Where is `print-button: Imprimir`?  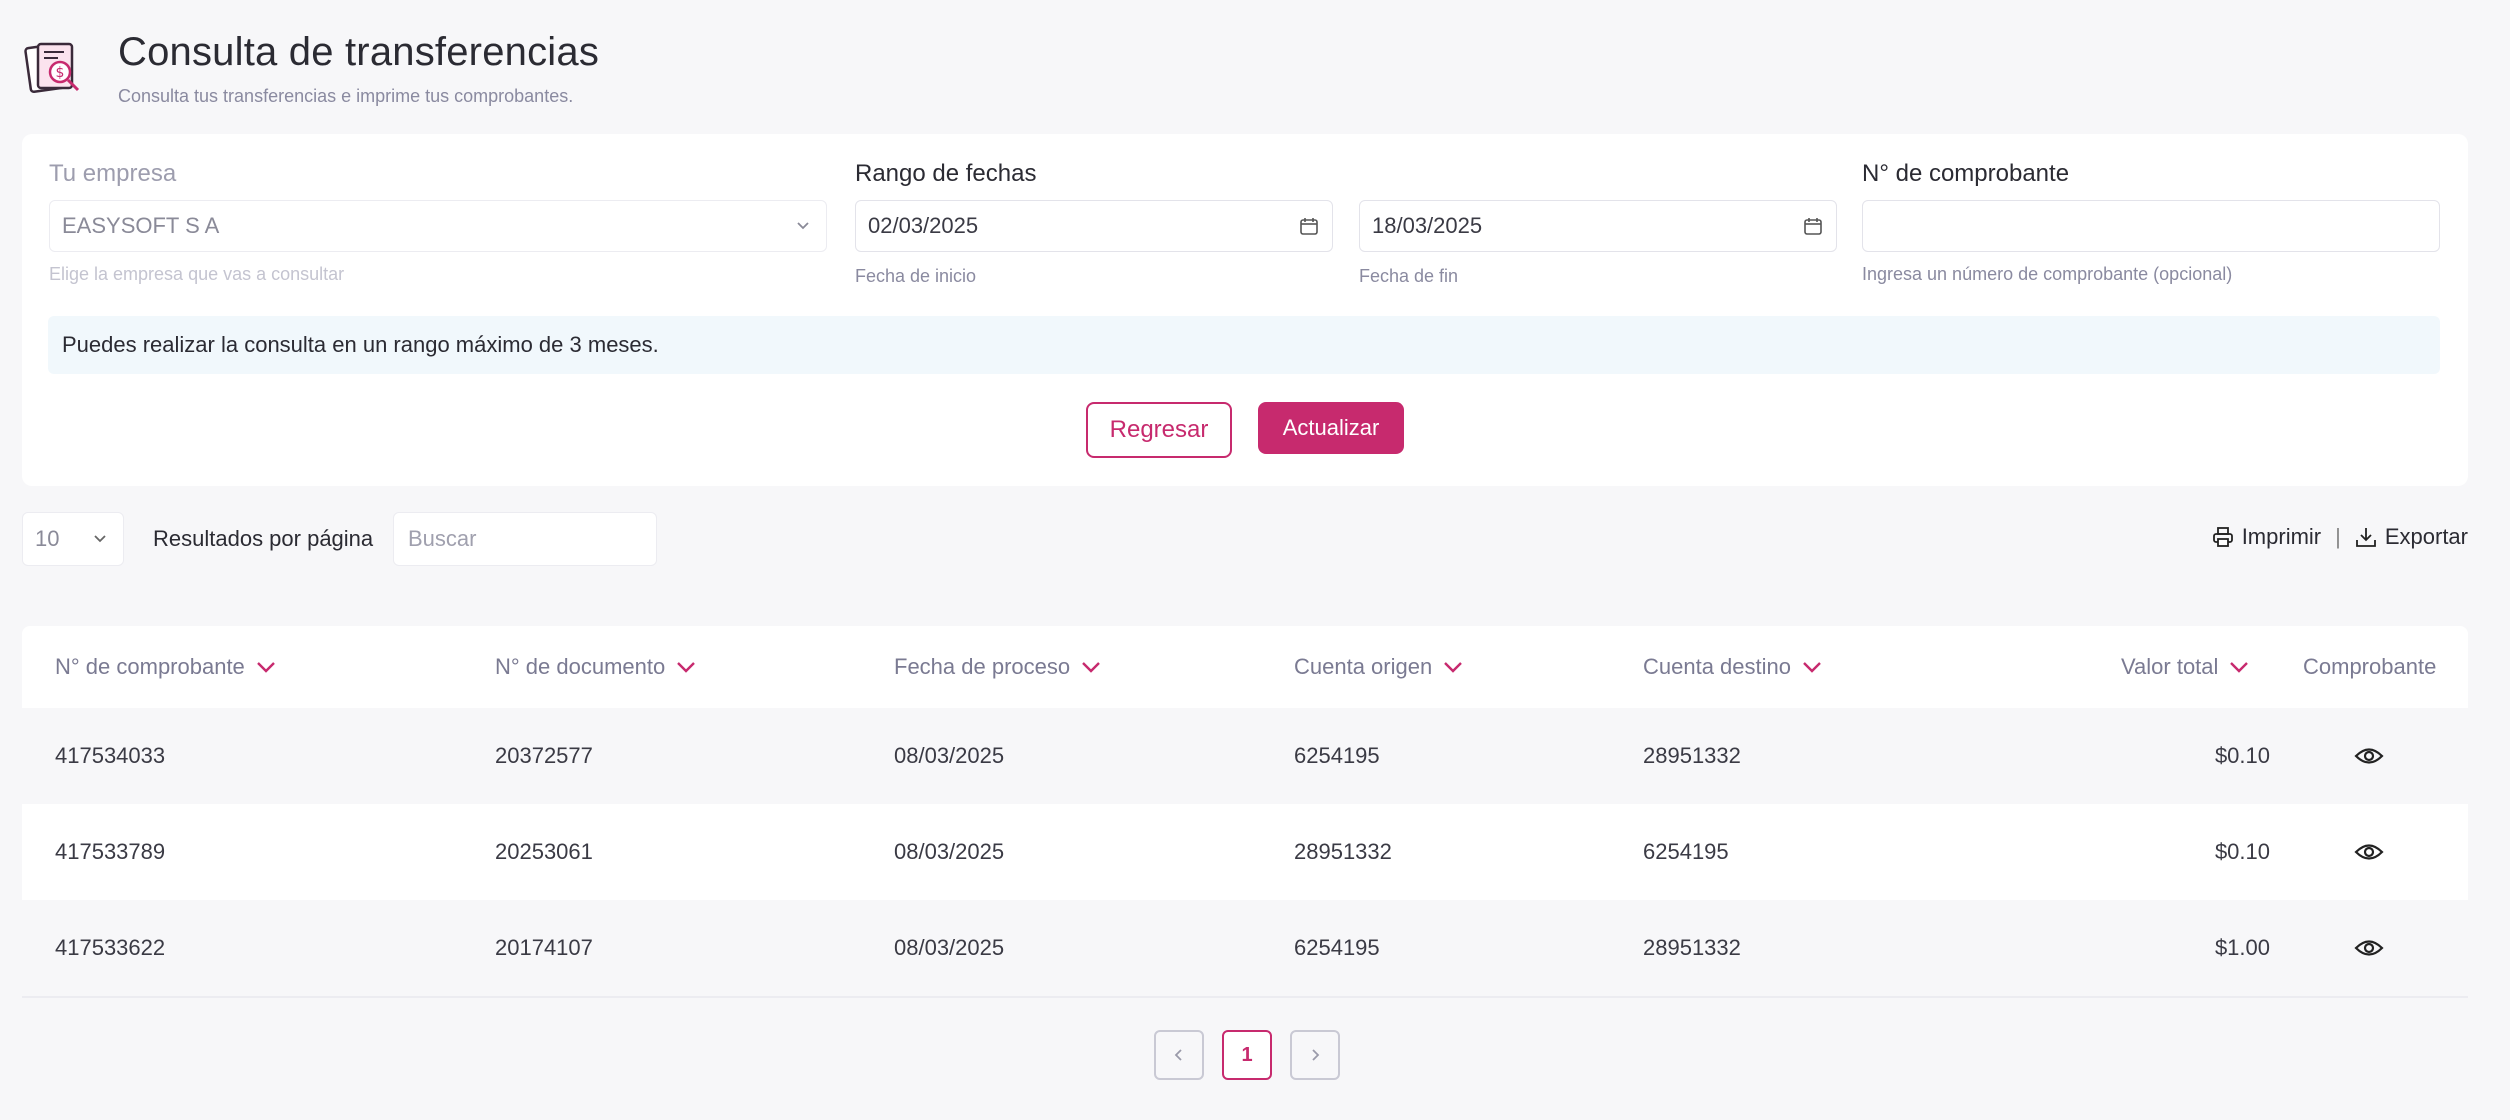
print-button: Imprimir is located at coordinates (2266, 537).